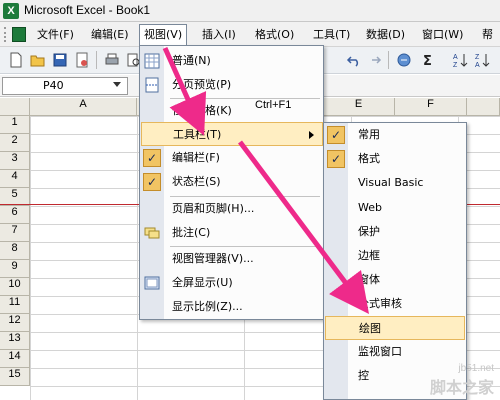 Image resolution: width=500 pixels, height=400 pixels. Describe the element at coordinates (15, 215) in the screenshot. I see `row-header-6: 6` at that location.